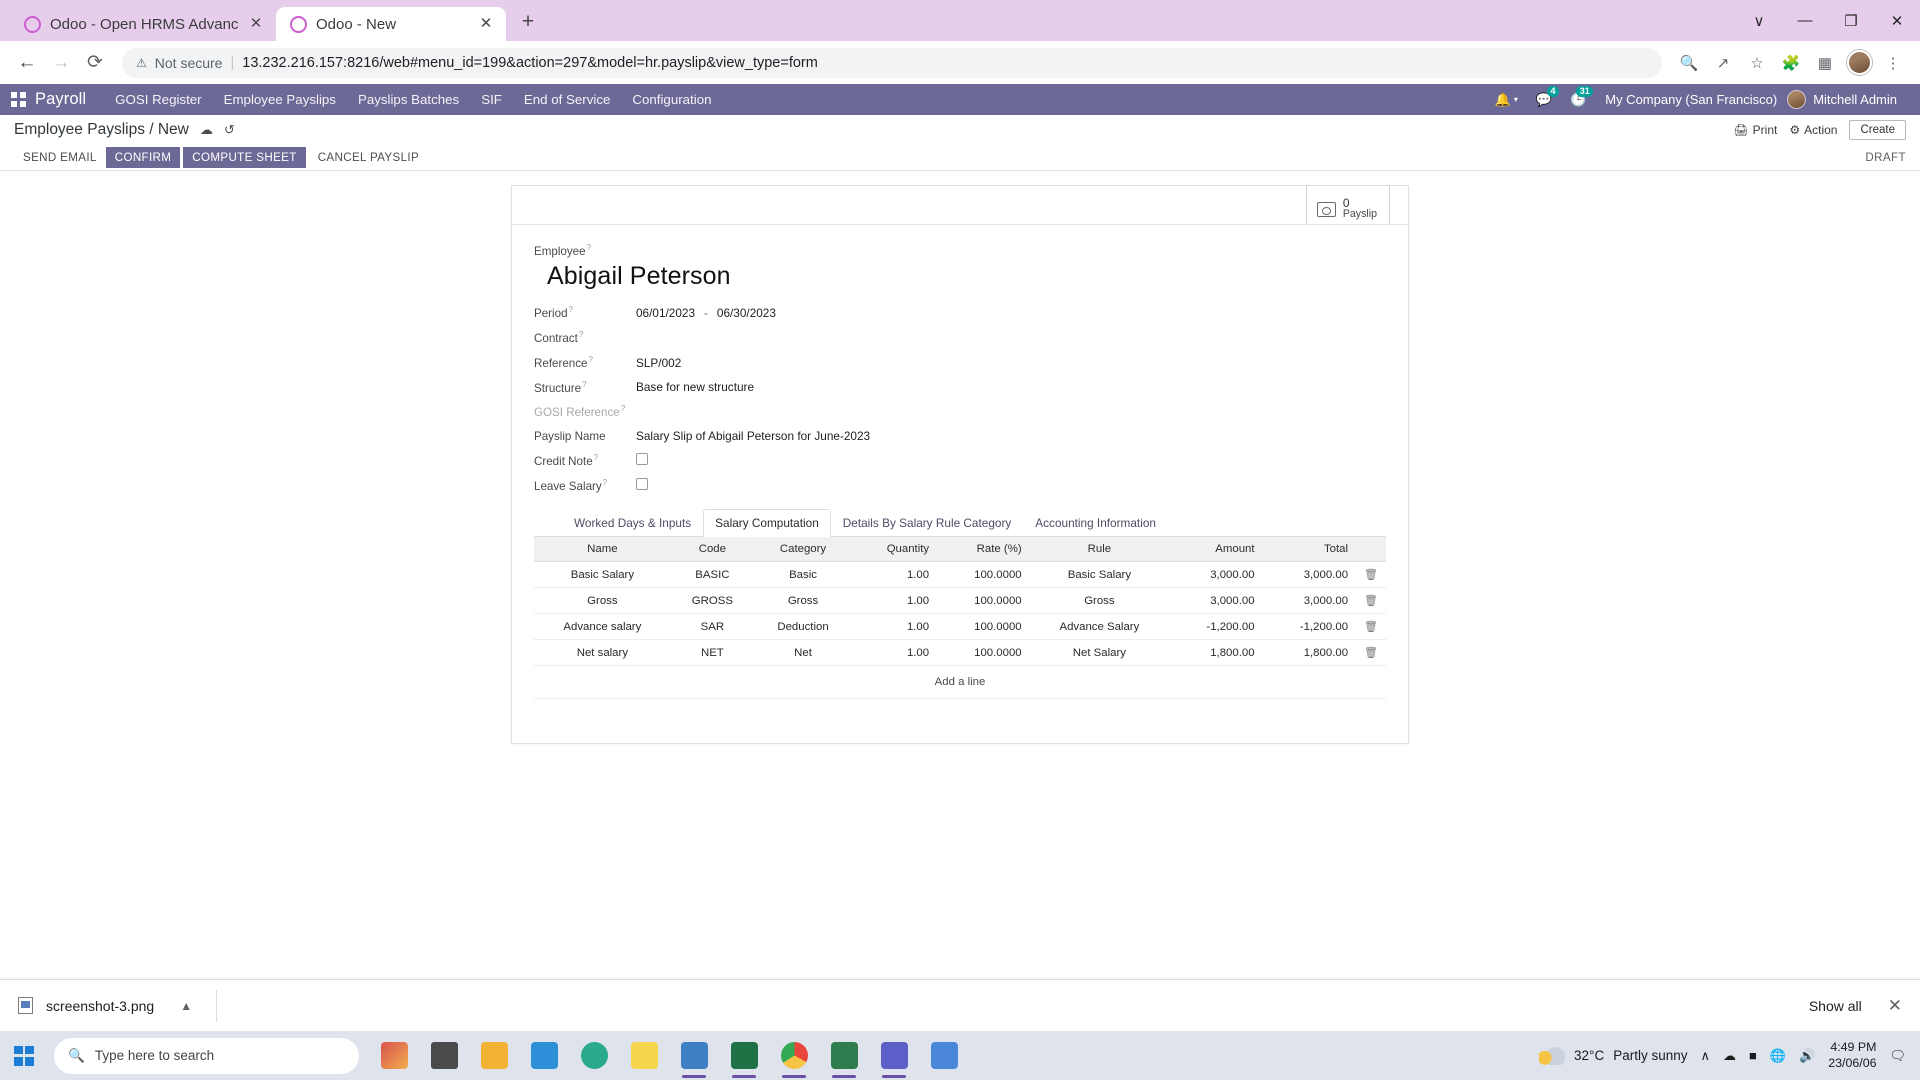 This screenshot has width=1920, height=1080. Describe the element at coordinates (1877, 130) in the screenshot. I see `create-button: Create` at that location.